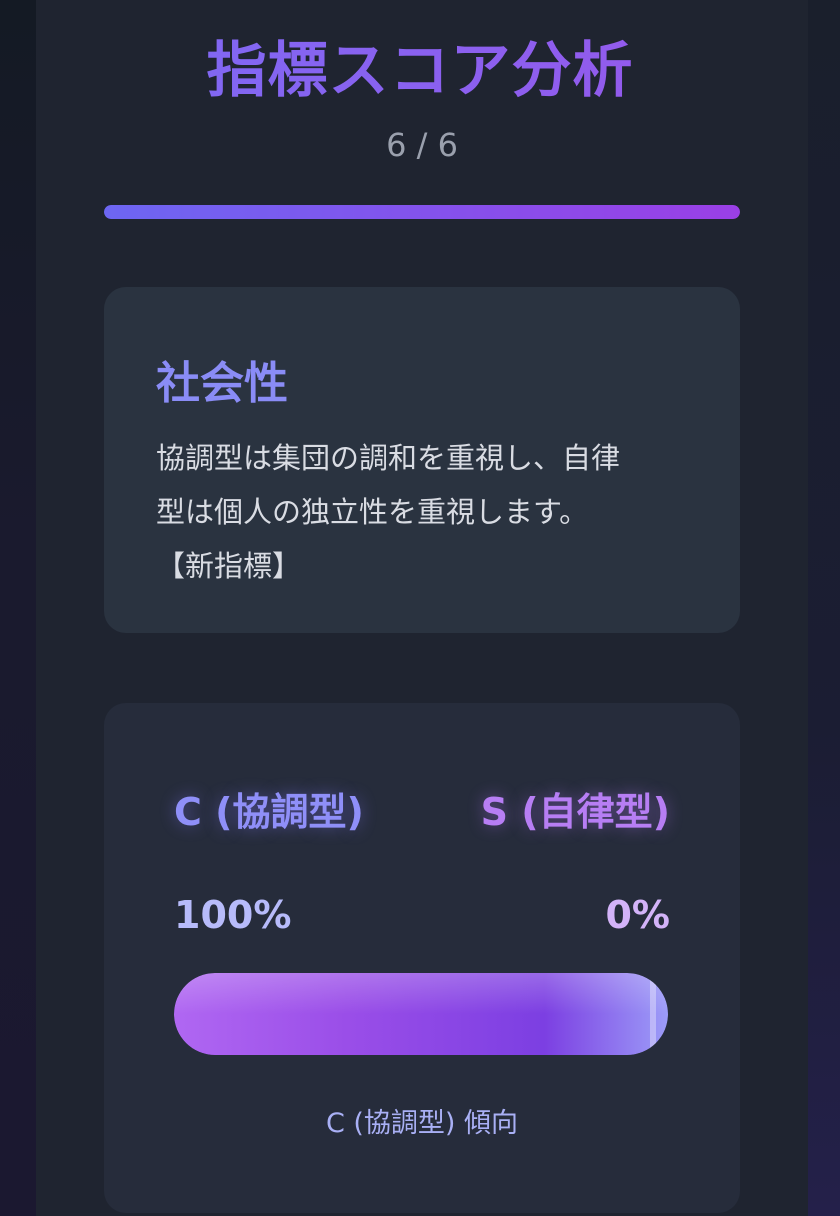 The width and height of the screenshot is (840, 1216). What do you see at coordinates (422, 1123) in the screenshot?
I see `tendency-label: C (協調型) 傾向` at bounding box center [422, 1123].